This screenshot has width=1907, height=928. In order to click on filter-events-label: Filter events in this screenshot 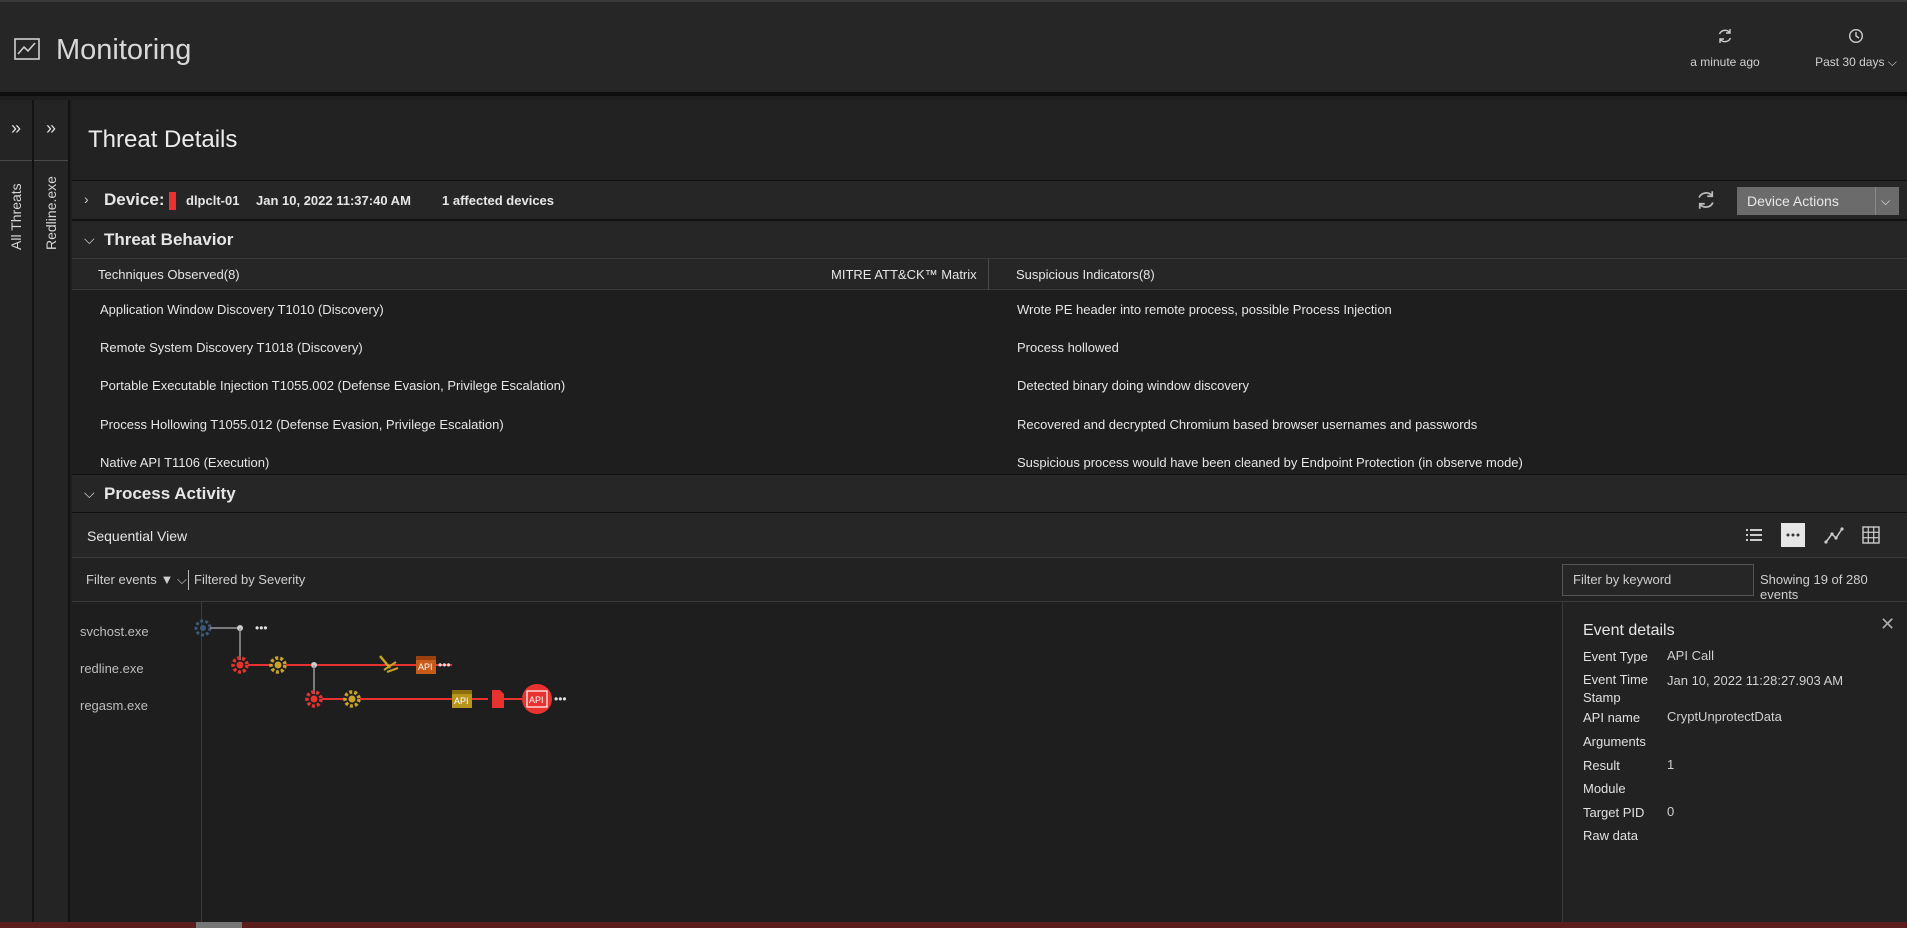, I will do `click(121, 579)`.